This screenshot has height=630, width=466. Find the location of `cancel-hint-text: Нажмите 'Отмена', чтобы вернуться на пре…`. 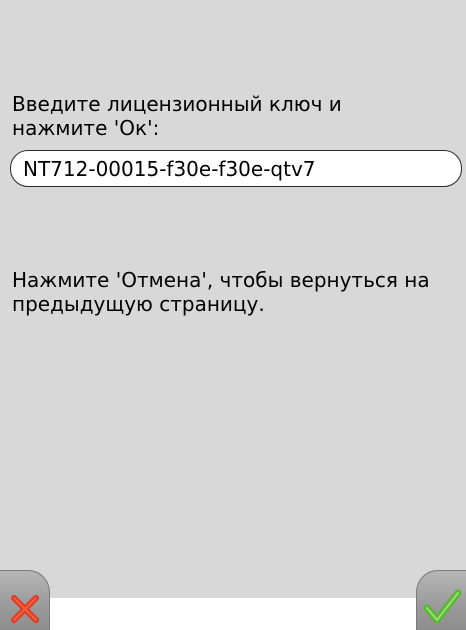

cancel-hint-text: Нажмите 'Отмена', чтобы вернуться на пре… is located at coordinates (221, 292).